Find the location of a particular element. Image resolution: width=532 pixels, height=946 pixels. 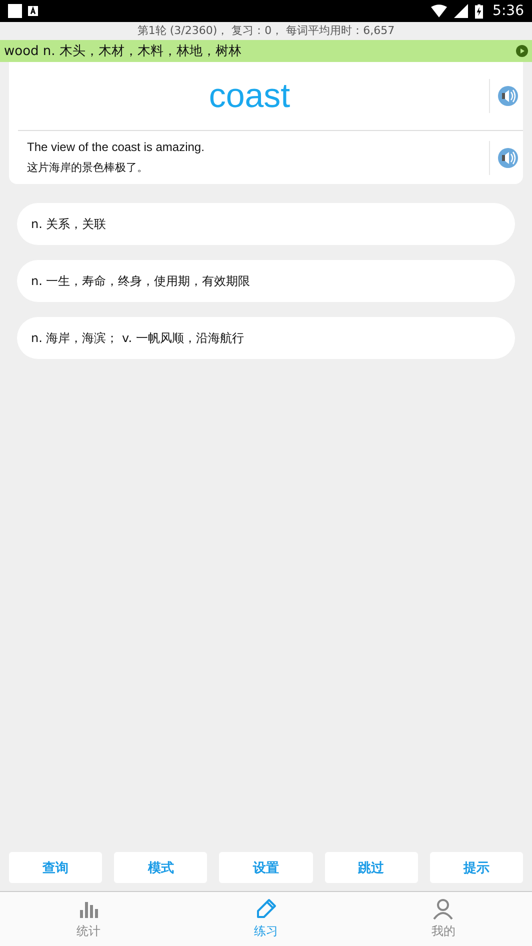

nav-tab: 我的 is located at coordinates (443, 919).